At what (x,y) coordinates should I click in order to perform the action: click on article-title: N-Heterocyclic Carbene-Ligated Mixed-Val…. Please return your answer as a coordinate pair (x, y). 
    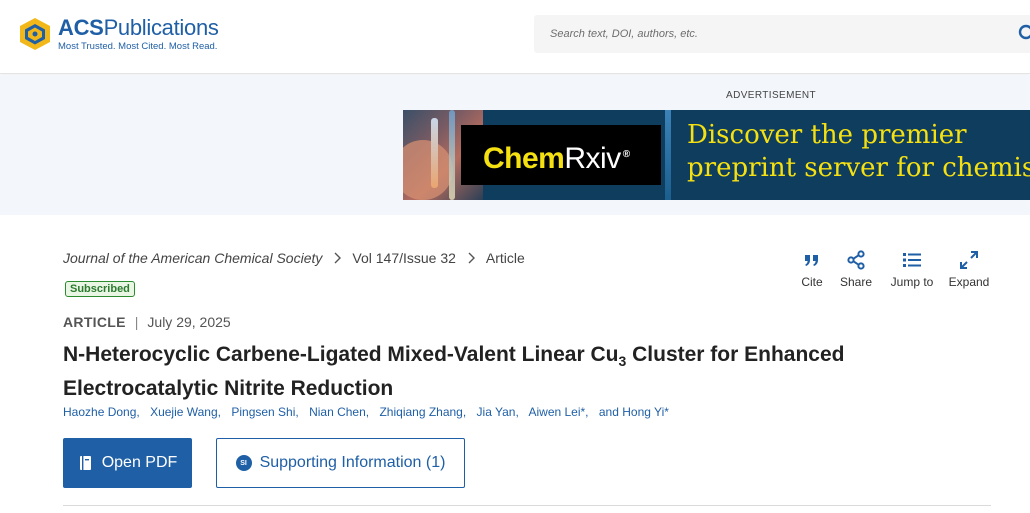
    Looking at the image, I should click on (454, 372).